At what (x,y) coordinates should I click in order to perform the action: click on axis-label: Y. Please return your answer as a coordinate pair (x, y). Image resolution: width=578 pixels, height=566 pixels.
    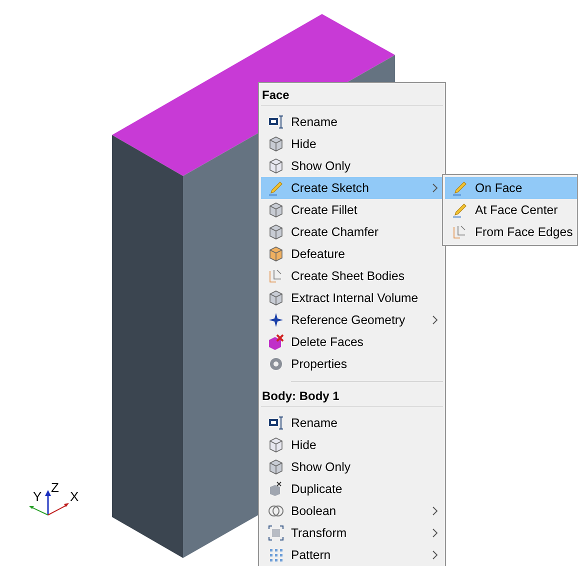
    Looking at the image, I should click on (37, 496).